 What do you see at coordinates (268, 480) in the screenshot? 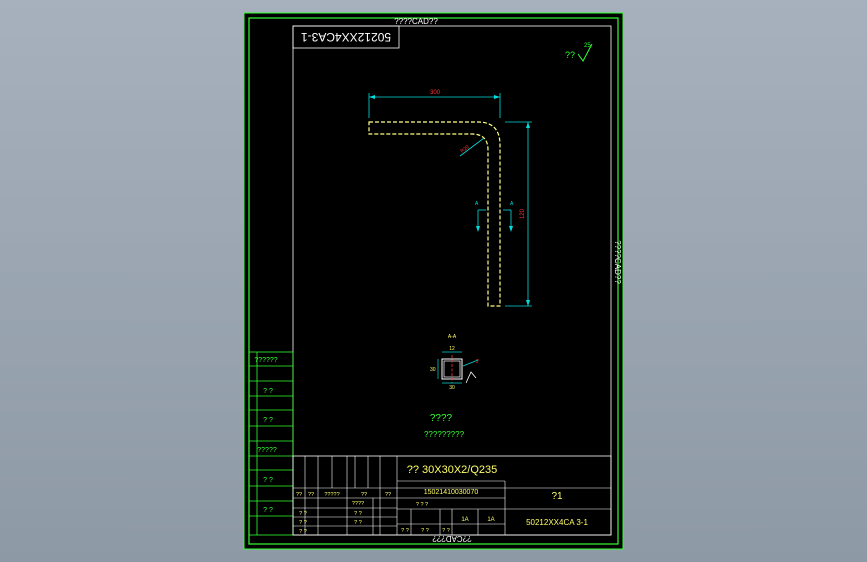
I see `side-row-4: ? ?` at bounding box center [268, 480].